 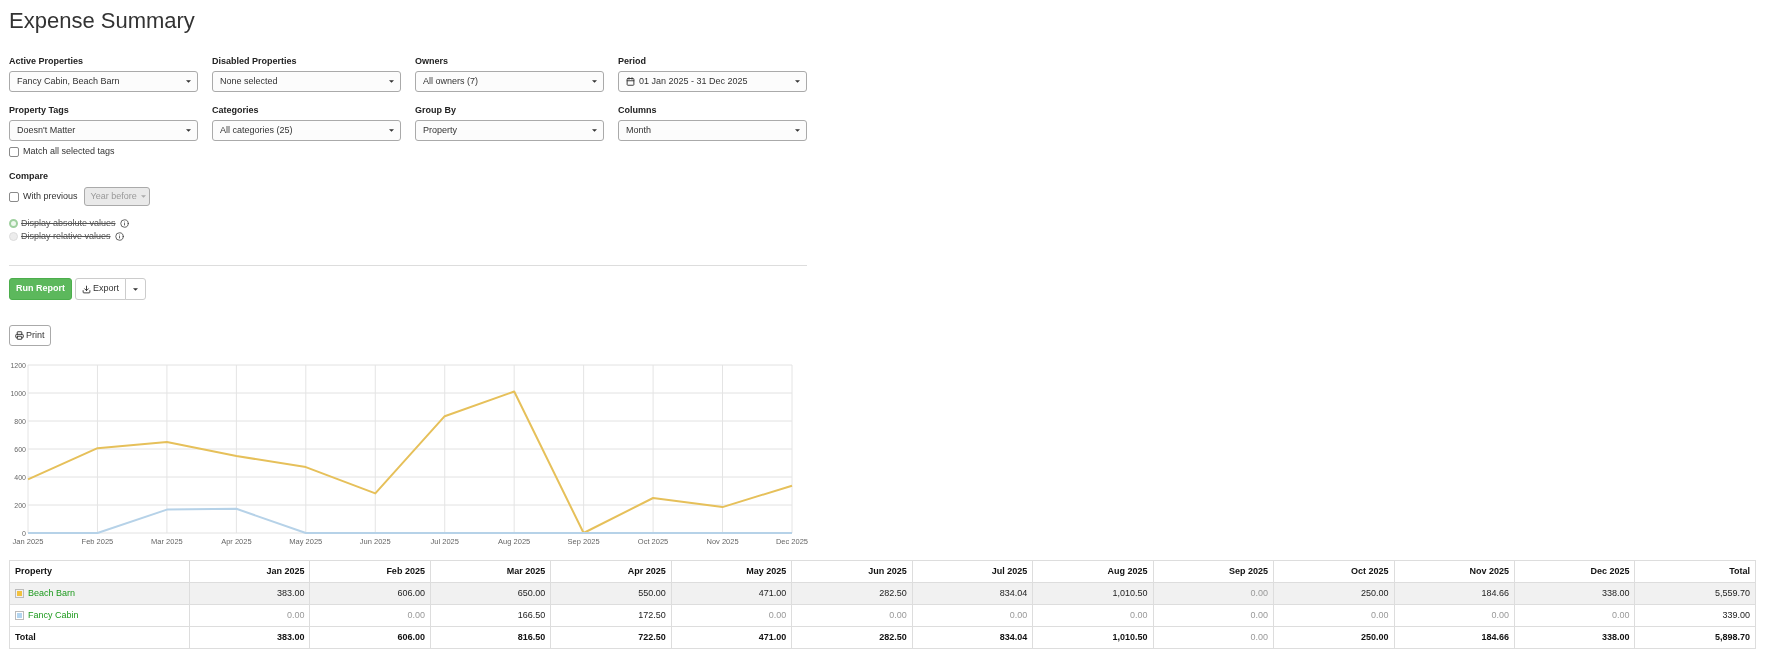 What do you see at coordinates (712, 130) in the screenshot?
I see `select-dropdown: Month` at bounding box center [712, 130].